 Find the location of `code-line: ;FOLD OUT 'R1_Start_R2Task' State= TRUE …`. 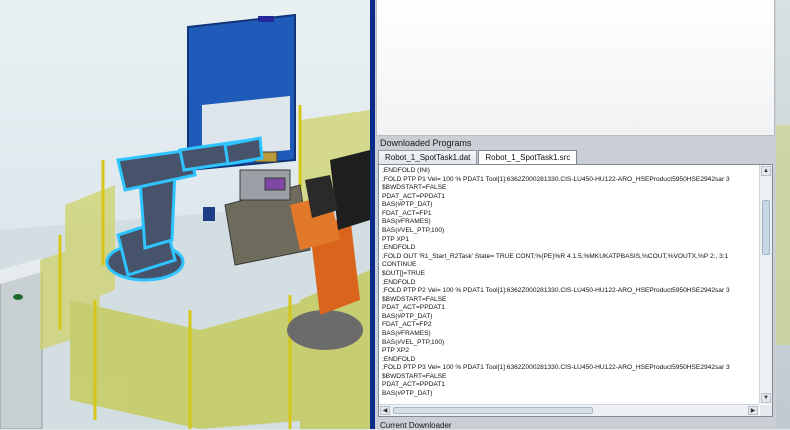

code-line: ;FOLD OUT 'R1_Start_R2Task' State= TRUE … is located at coordinates (570, 257).